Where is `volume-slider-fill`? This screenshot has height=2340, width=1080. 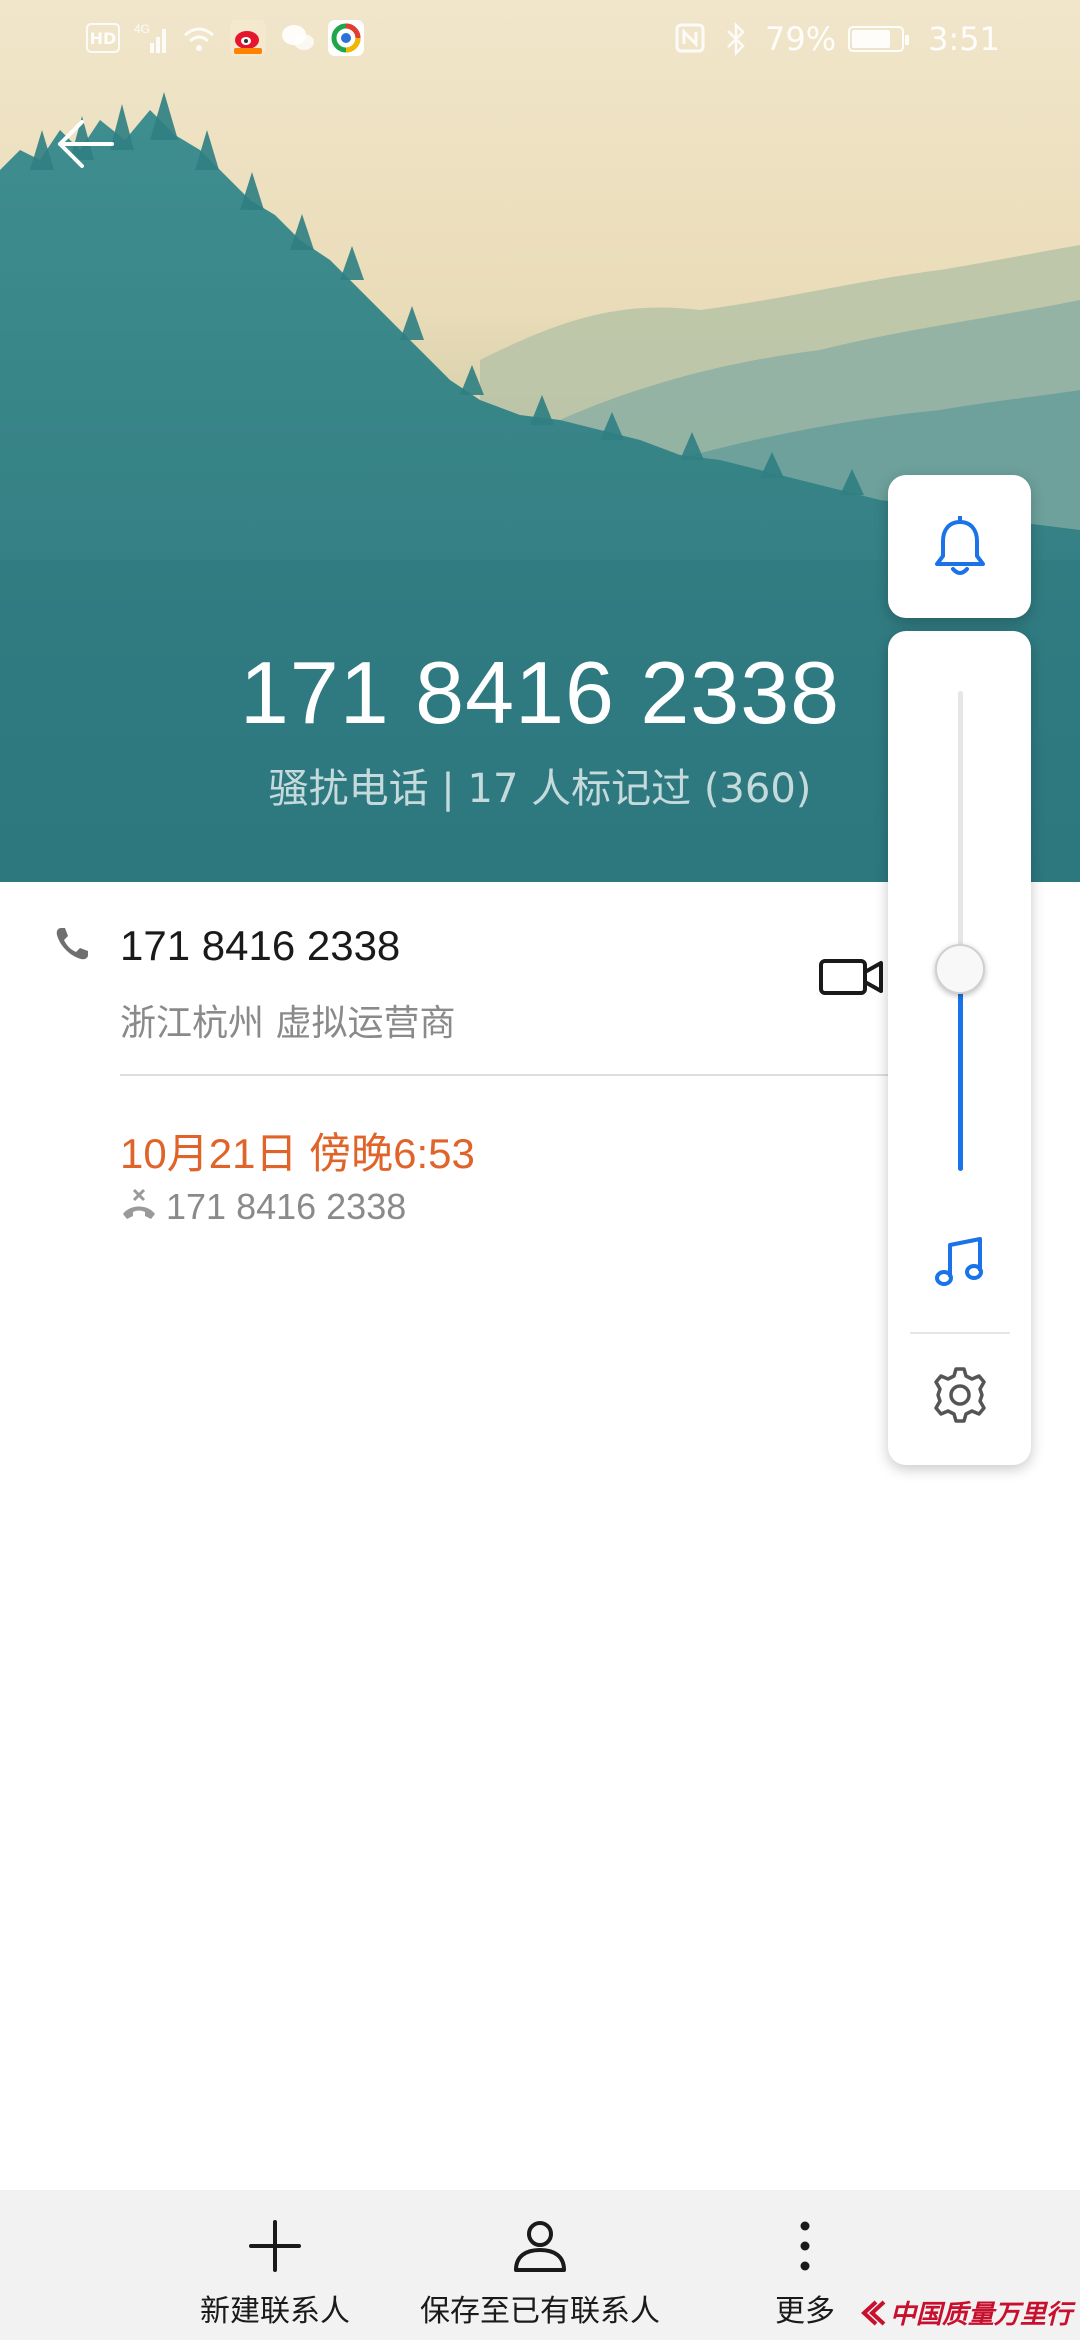 volume-slider-fill is located at coordinates (960, 1070).